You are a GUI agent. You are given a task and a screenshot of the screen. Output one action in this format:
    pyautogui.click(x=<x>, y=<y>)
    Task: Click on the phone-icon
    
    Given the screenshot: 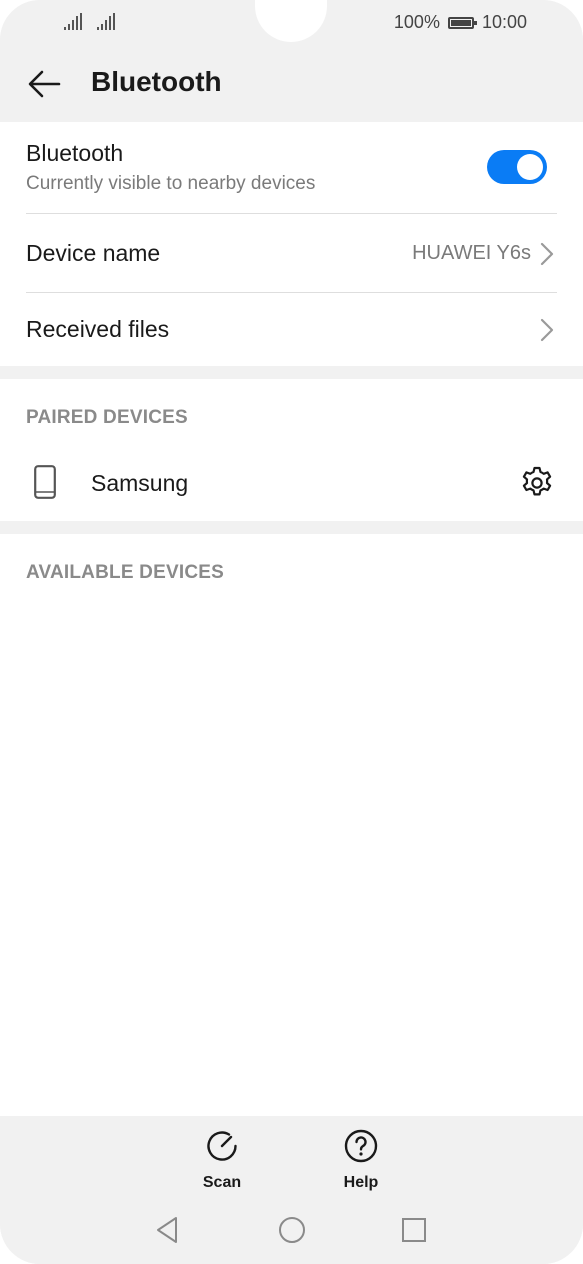 What is the action you would take?
    pyautogui.click(x=45, y=482)
    